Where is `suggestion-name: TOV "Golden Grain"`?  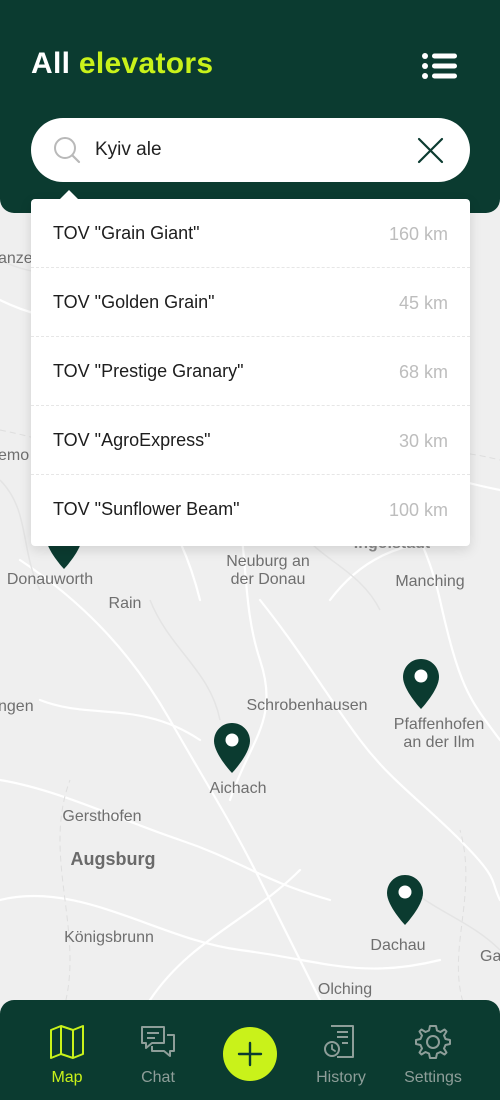 suggestion-name: TOV "Golden Grain" is located at coordinates (134, 302).